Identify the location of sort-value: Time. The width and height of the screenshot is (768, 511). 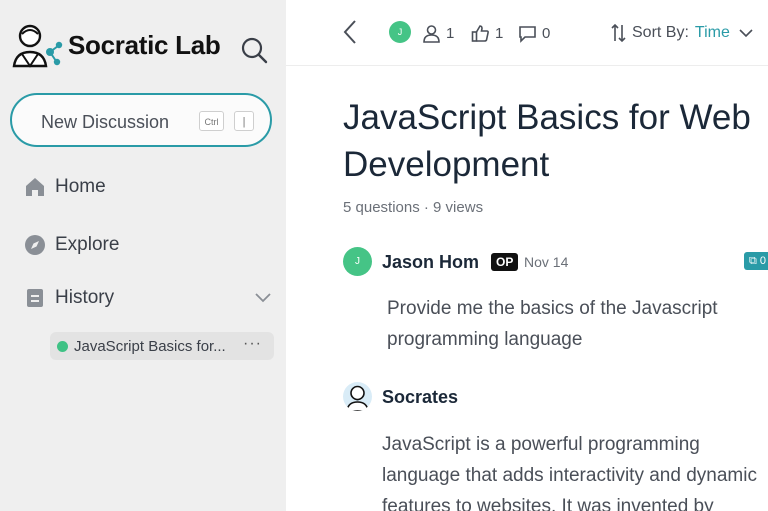
(712, 32).